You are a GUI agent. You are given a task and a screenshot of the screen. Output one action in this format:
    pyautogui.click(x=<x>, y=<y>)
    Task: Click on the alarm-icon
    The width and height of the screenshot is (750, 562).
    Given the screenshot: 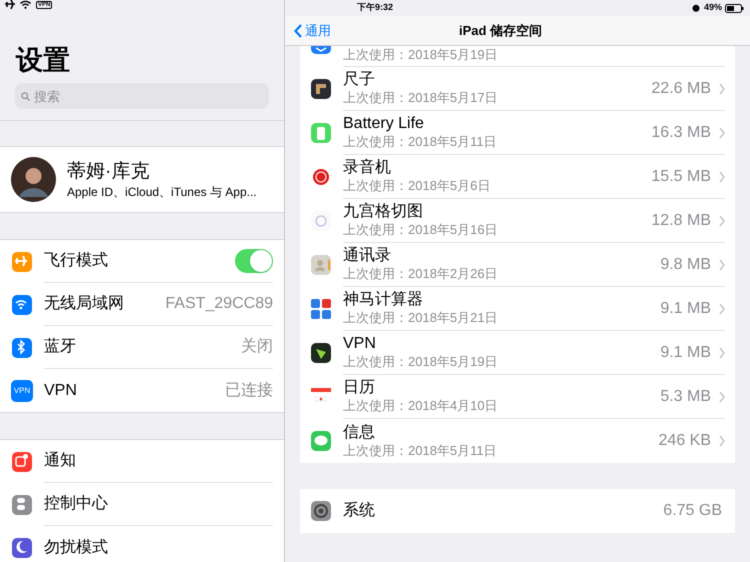 What is the action you would take?
    pyautogui.click(x=696, y=8)
    